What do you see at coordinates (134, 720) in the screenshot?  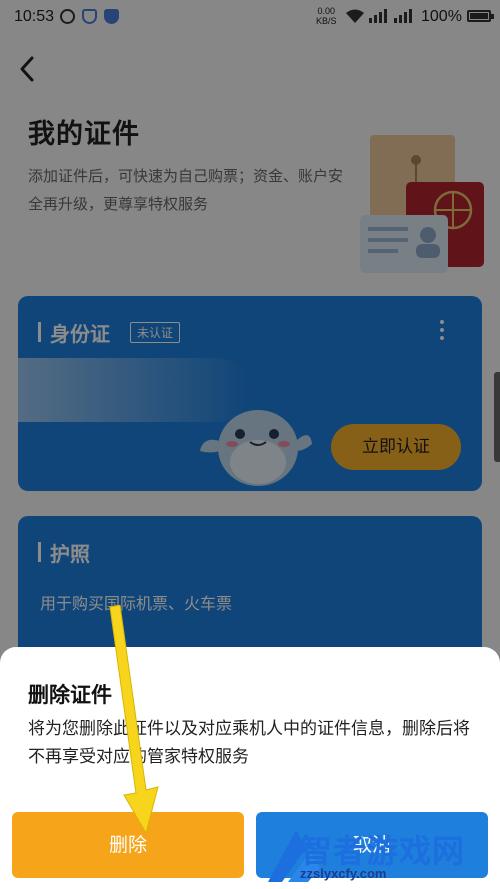 I see `pointer-arrow-icon` at bounding box center [134, 720].